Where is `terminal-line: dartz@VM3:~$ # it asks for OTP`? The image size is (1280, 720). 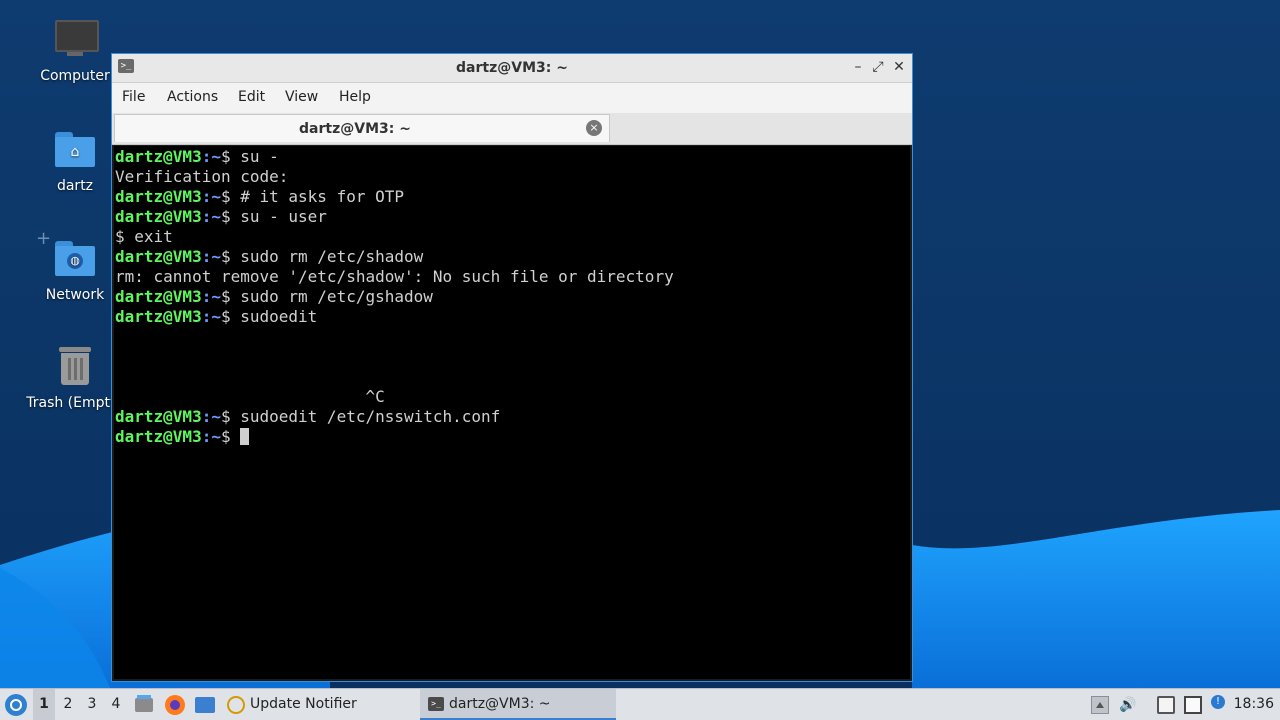 terminal-line: dartz@VM3:~$ # it asks for OTP is located at coordinates (259, 197).